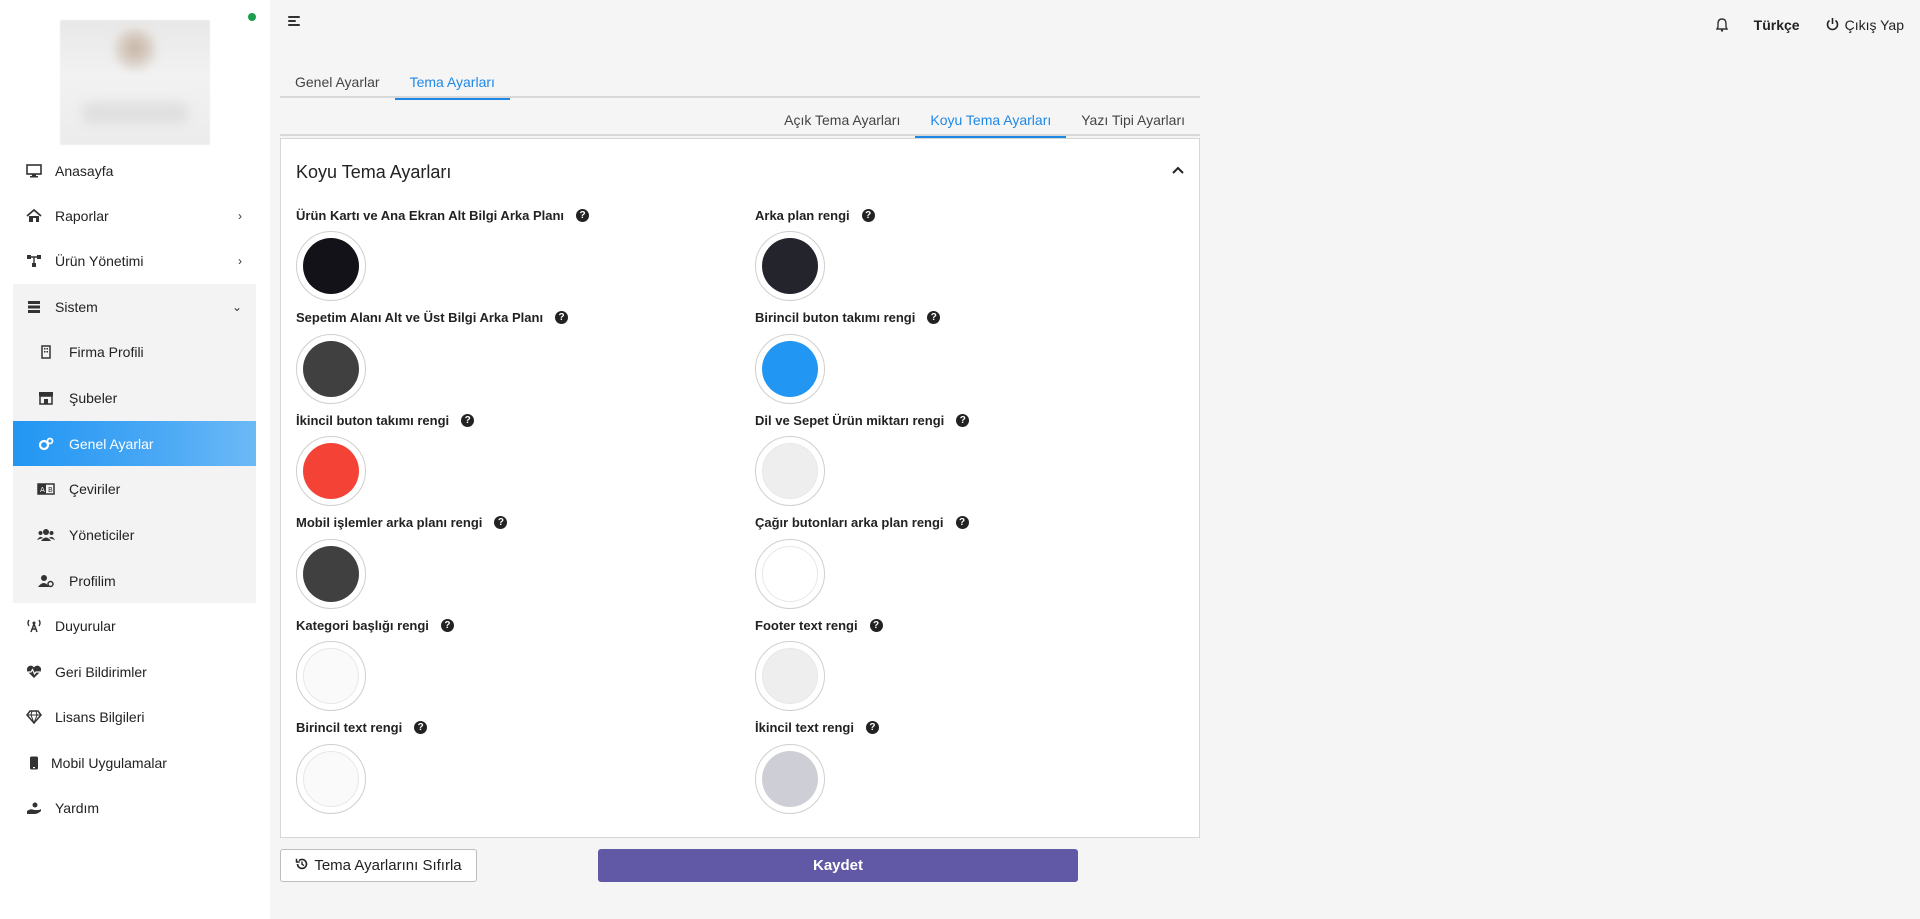 The image size is (1920, 919). I want to click on sidebar-item-label: Yöneticiler, so click(102, 534).